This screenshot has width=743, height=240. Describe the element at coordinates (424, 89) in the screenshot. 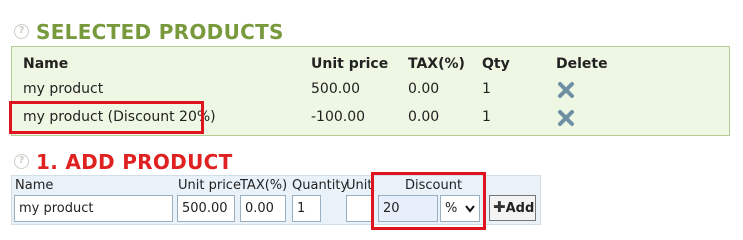

I see `row-1-tax: 0.00` at that location.